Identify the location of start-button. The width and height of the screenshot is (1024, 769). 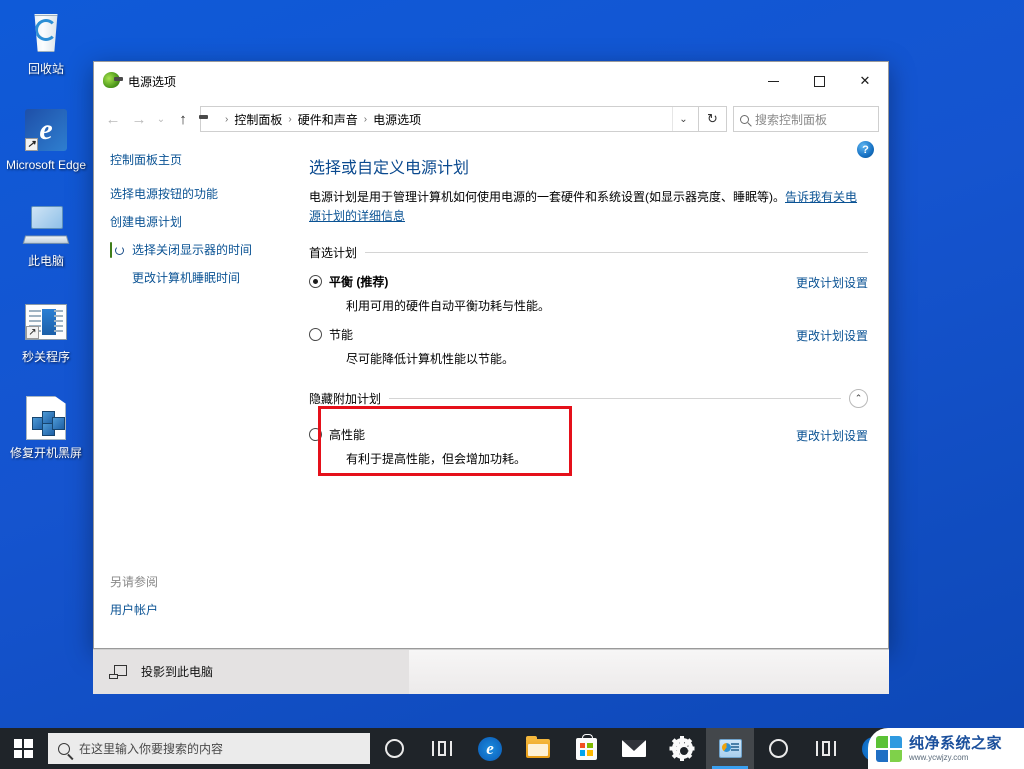
(23, 748).